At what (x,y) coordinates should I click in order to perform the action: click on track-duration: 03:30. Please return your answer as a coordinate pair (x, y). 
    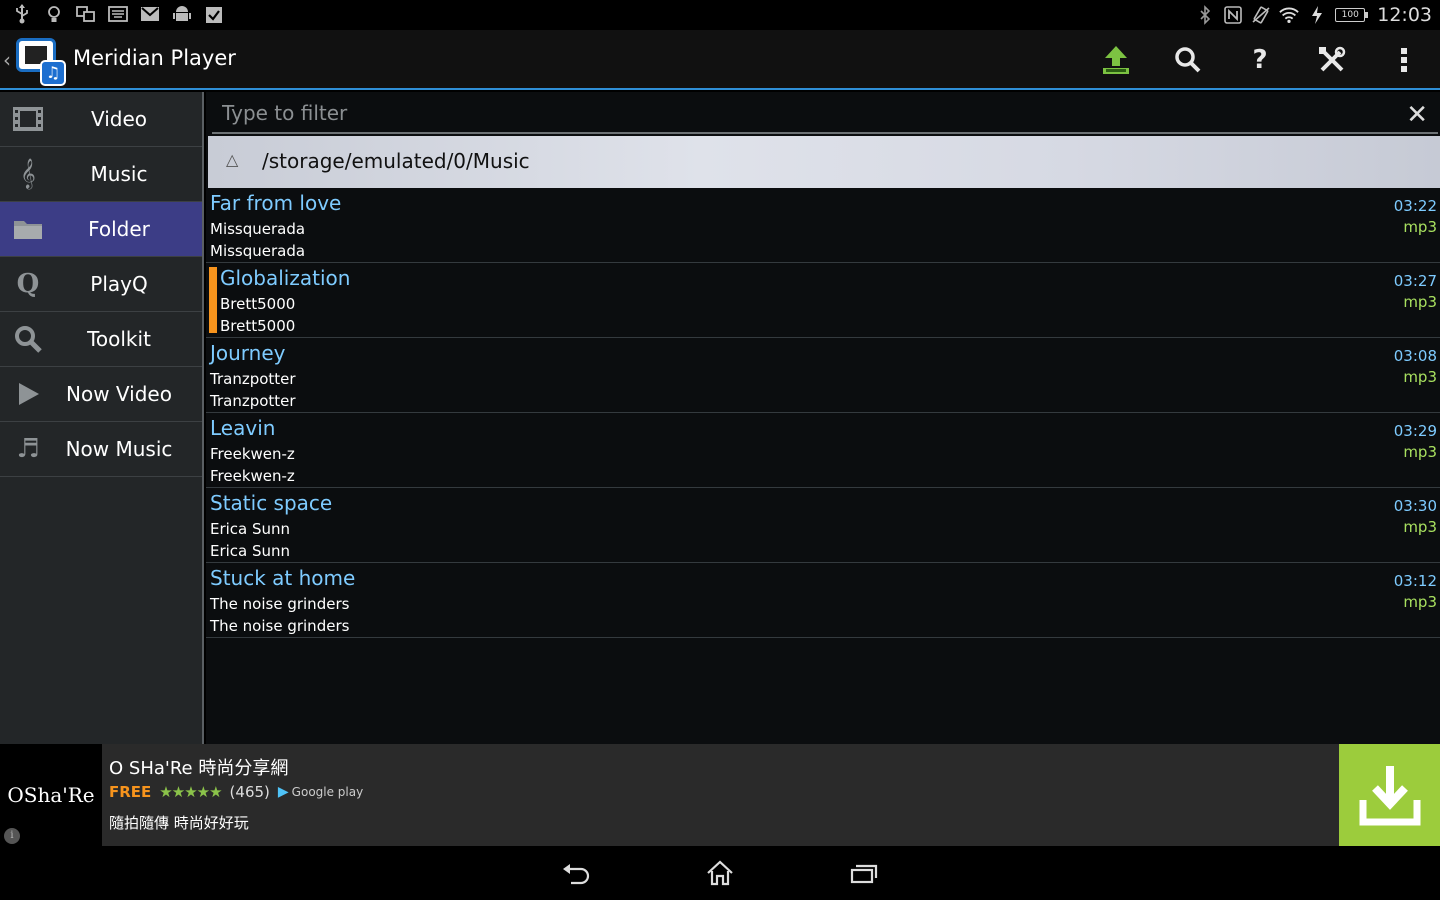
    Looking at the image, I should click on (1415, 506).